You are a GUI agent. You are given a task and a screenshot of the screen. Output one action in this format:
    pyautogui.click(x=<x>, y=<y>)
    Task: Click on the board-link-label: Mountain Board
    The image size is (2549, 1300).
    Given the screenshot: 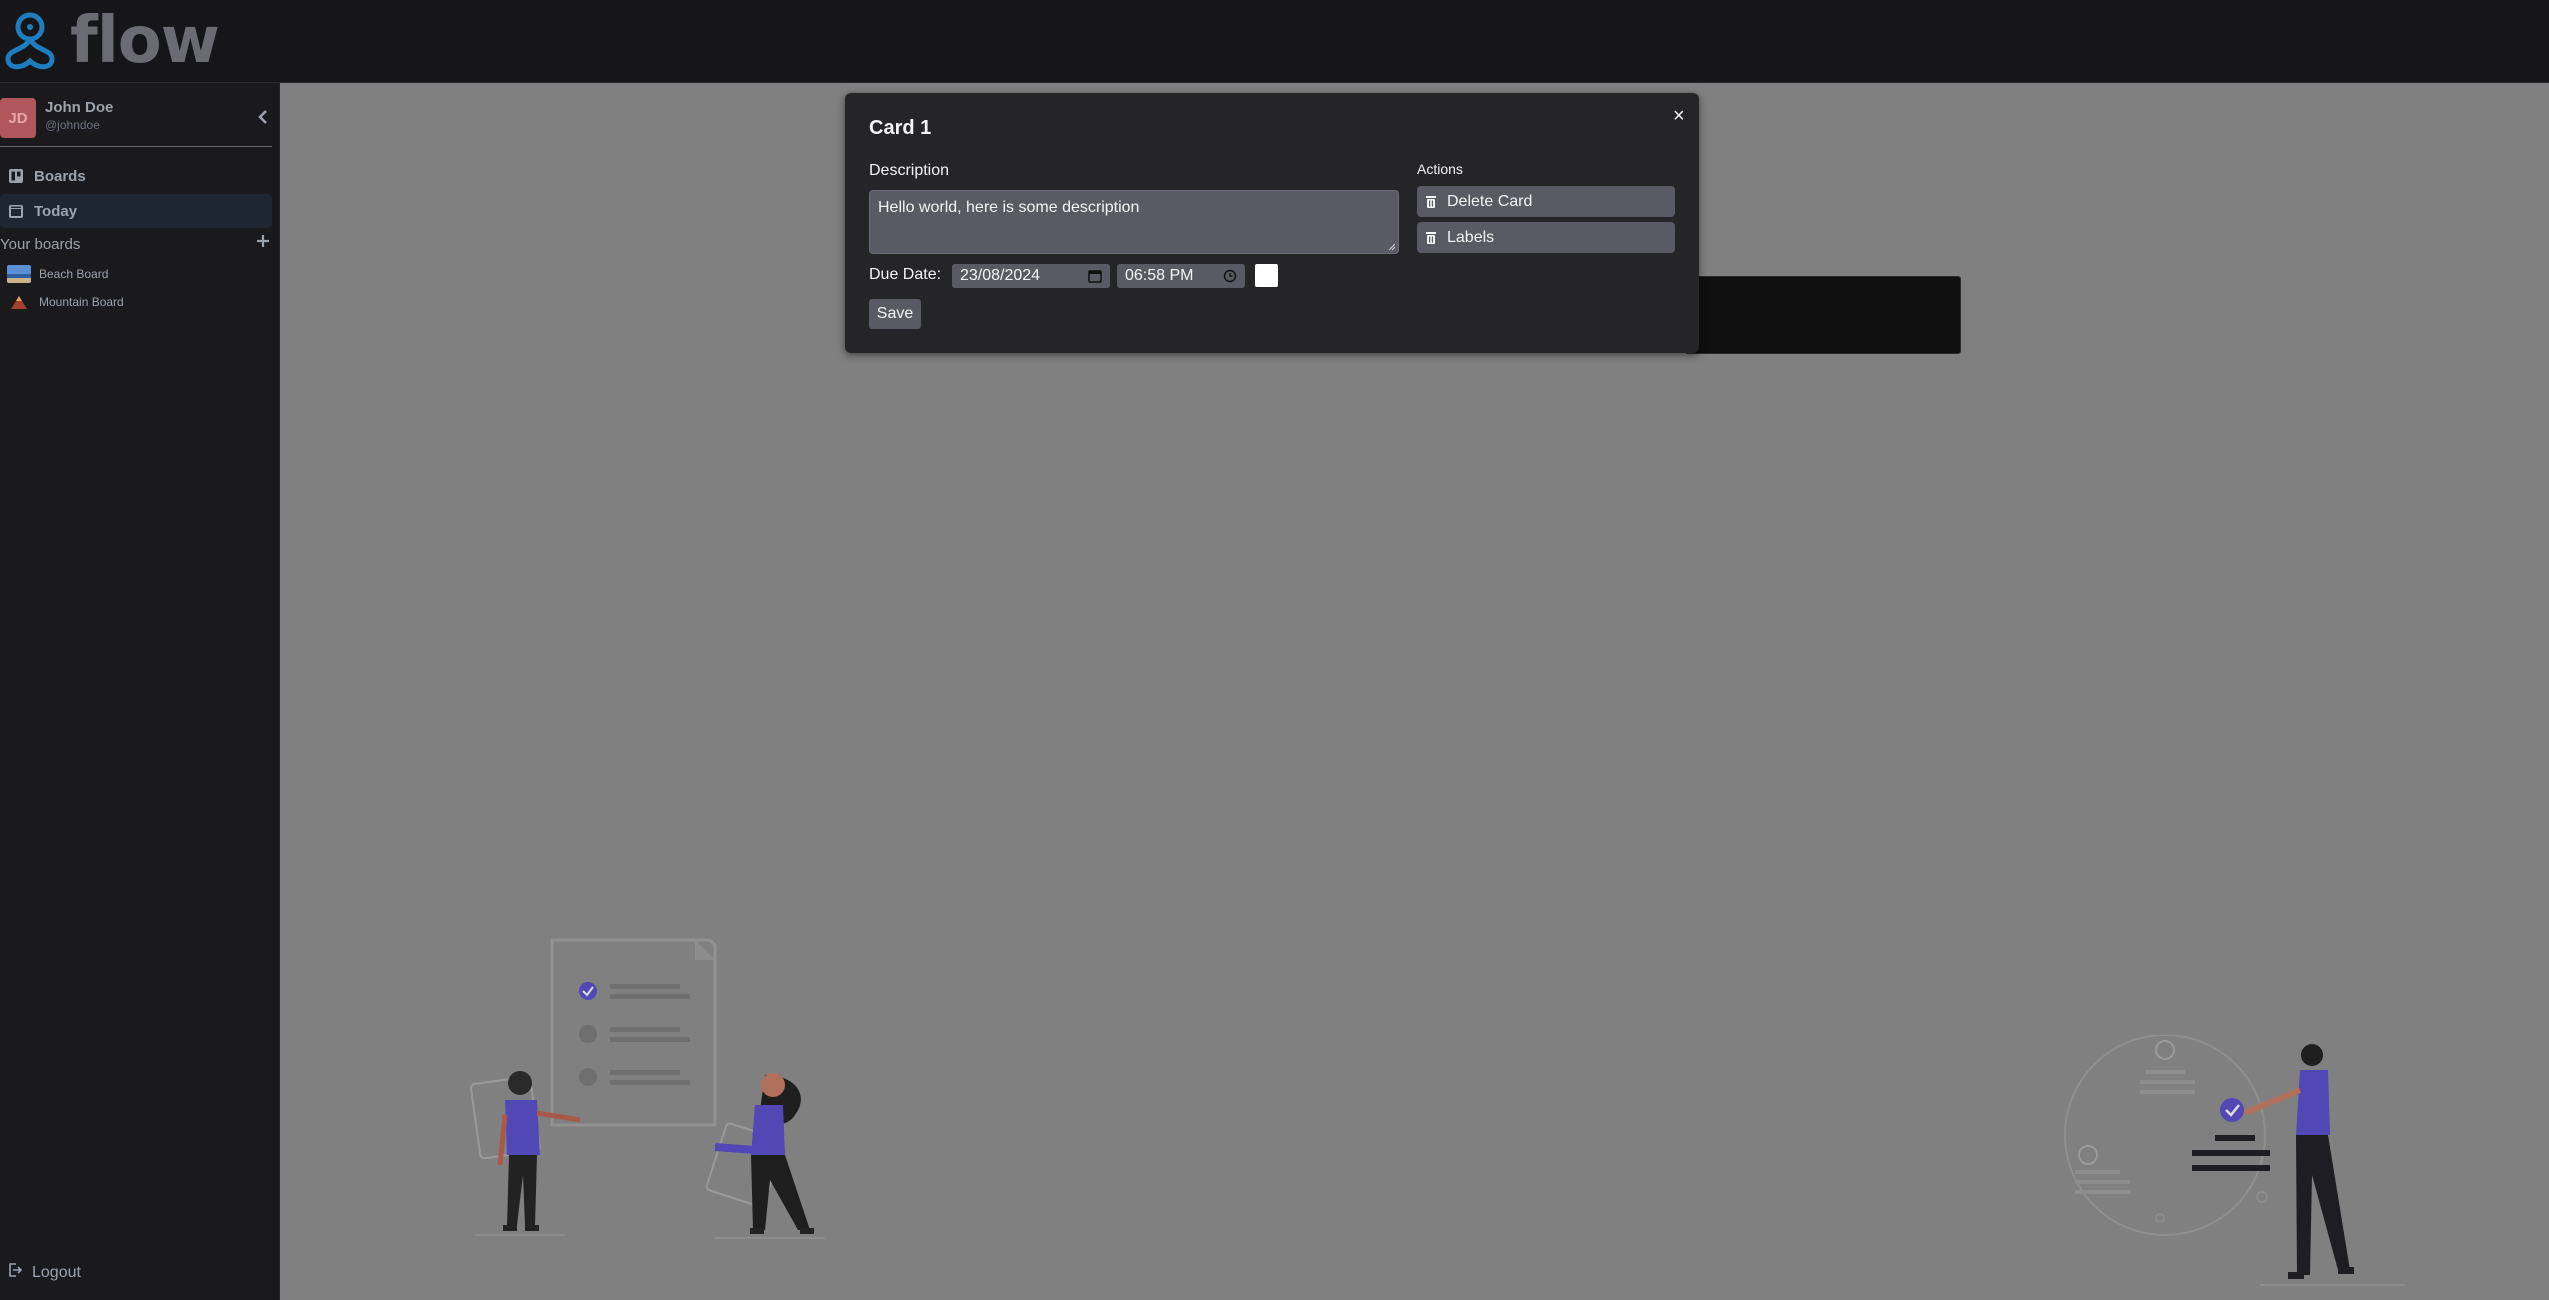 What is the action you would take?
    pyautogui.click(x=81, y=302)
    